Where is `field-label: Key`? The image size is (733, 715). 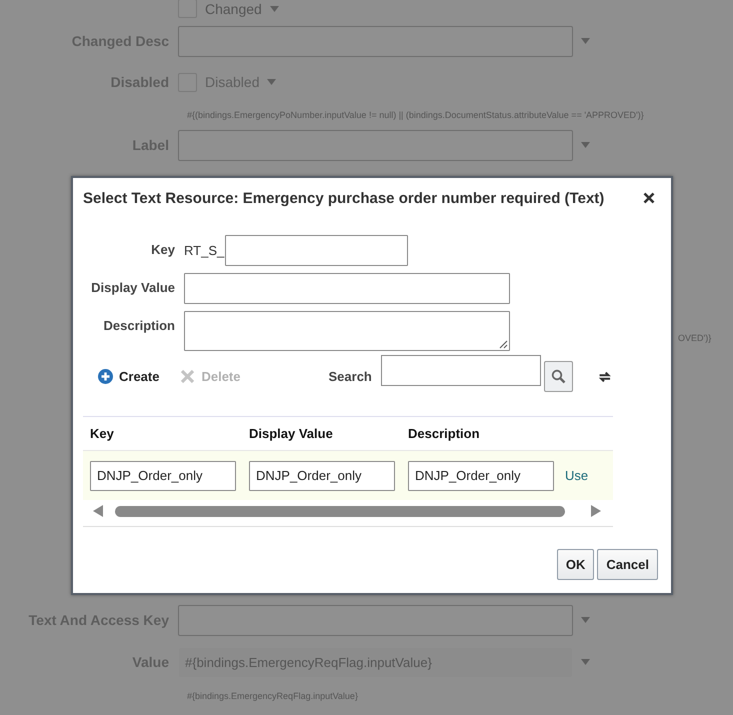
field-label: Key is located at coordinates (162, 249).